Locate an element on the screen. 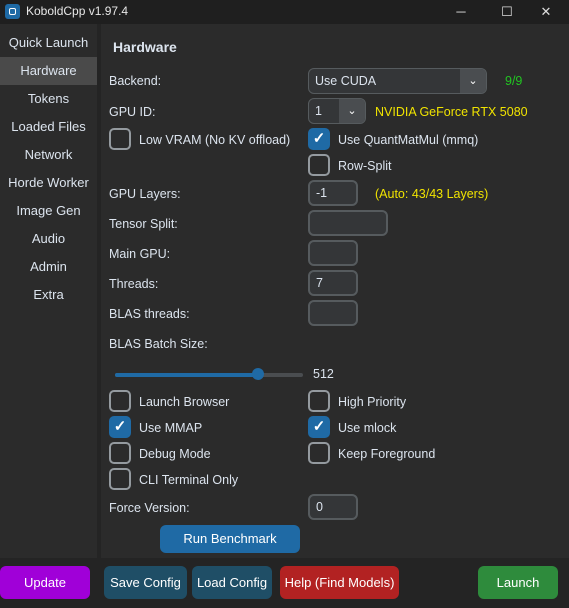  threads-input: 7 is located at coordinates (333, 283).